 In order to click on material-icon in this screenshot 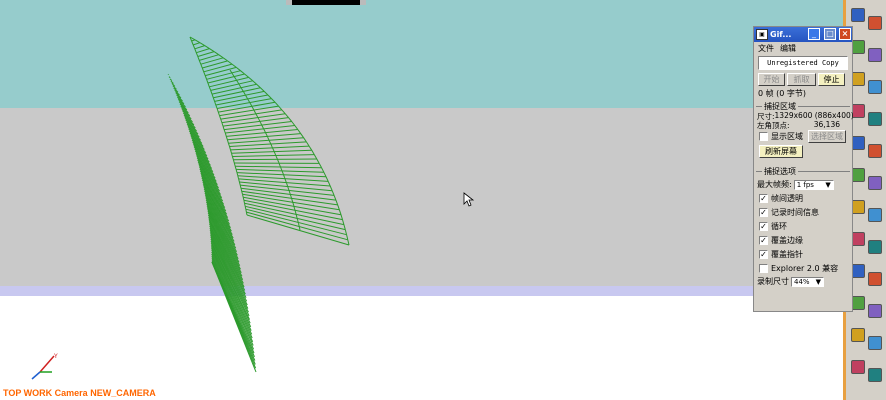, I will do `click(875, 119)`.